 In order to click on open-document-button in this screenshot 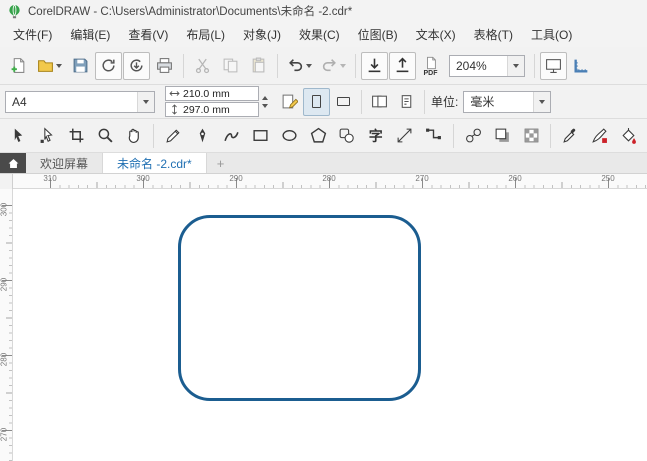, I will do `click(49, 66)`.